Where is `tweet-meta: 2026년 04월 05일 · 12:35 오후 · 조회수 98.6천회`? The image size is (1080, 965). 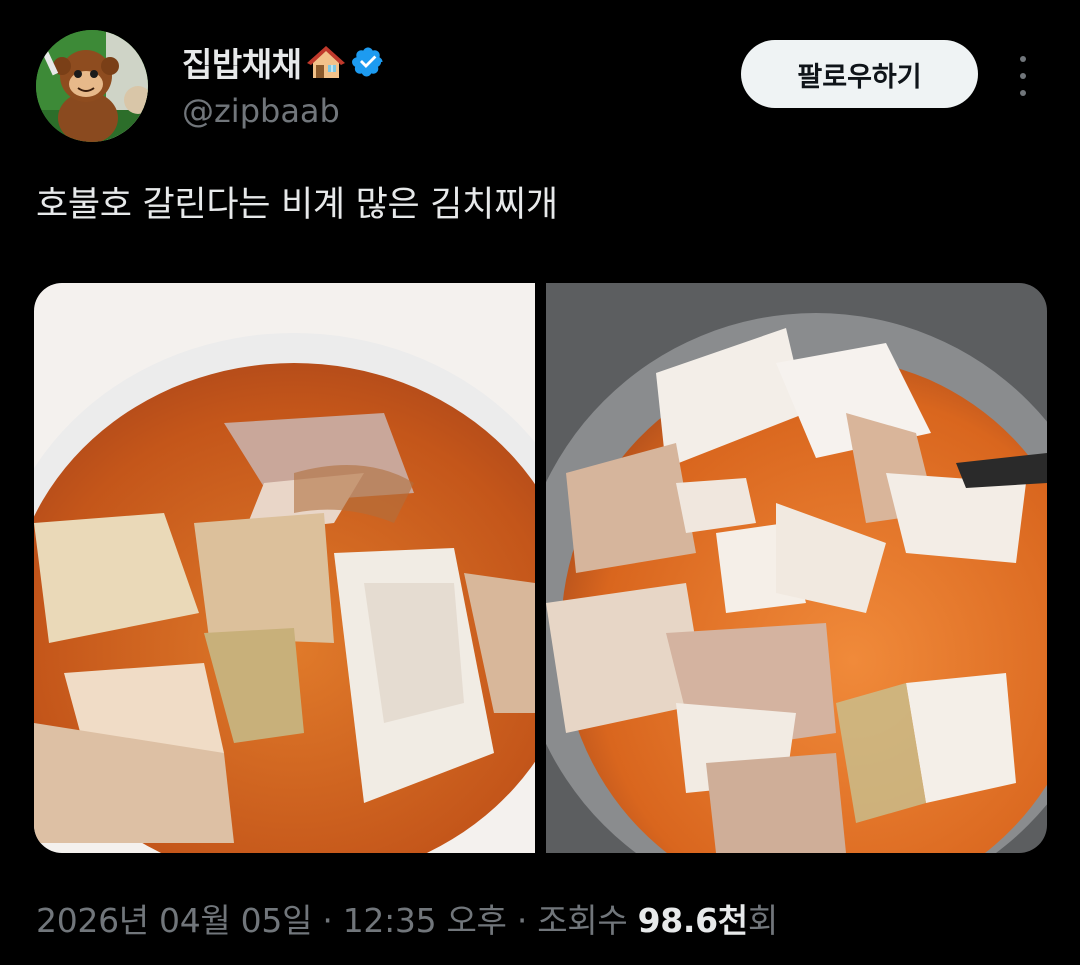 tweet-meta: 2026년 04월 05일 · 12:35 오후 · 조회수 98.6천회 is located at coordinates (407, 918).